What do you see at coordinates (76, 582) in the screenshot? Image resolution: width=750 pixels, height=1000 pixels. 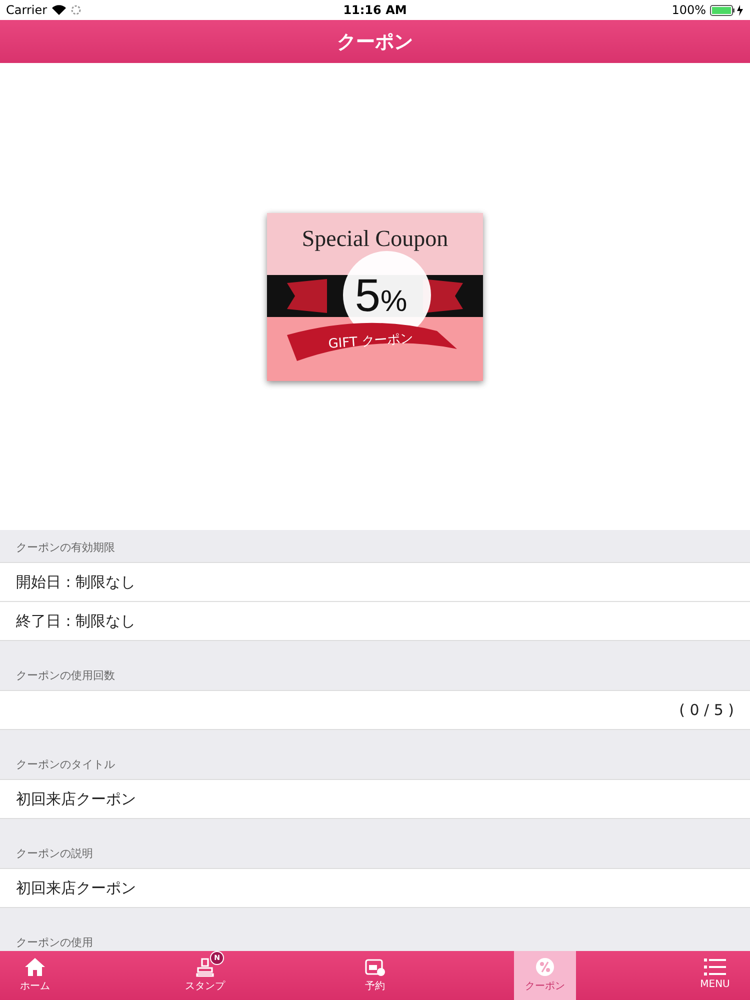 I see `info-row: 開始日 : 制限なし` at bounding box center [76, 582].